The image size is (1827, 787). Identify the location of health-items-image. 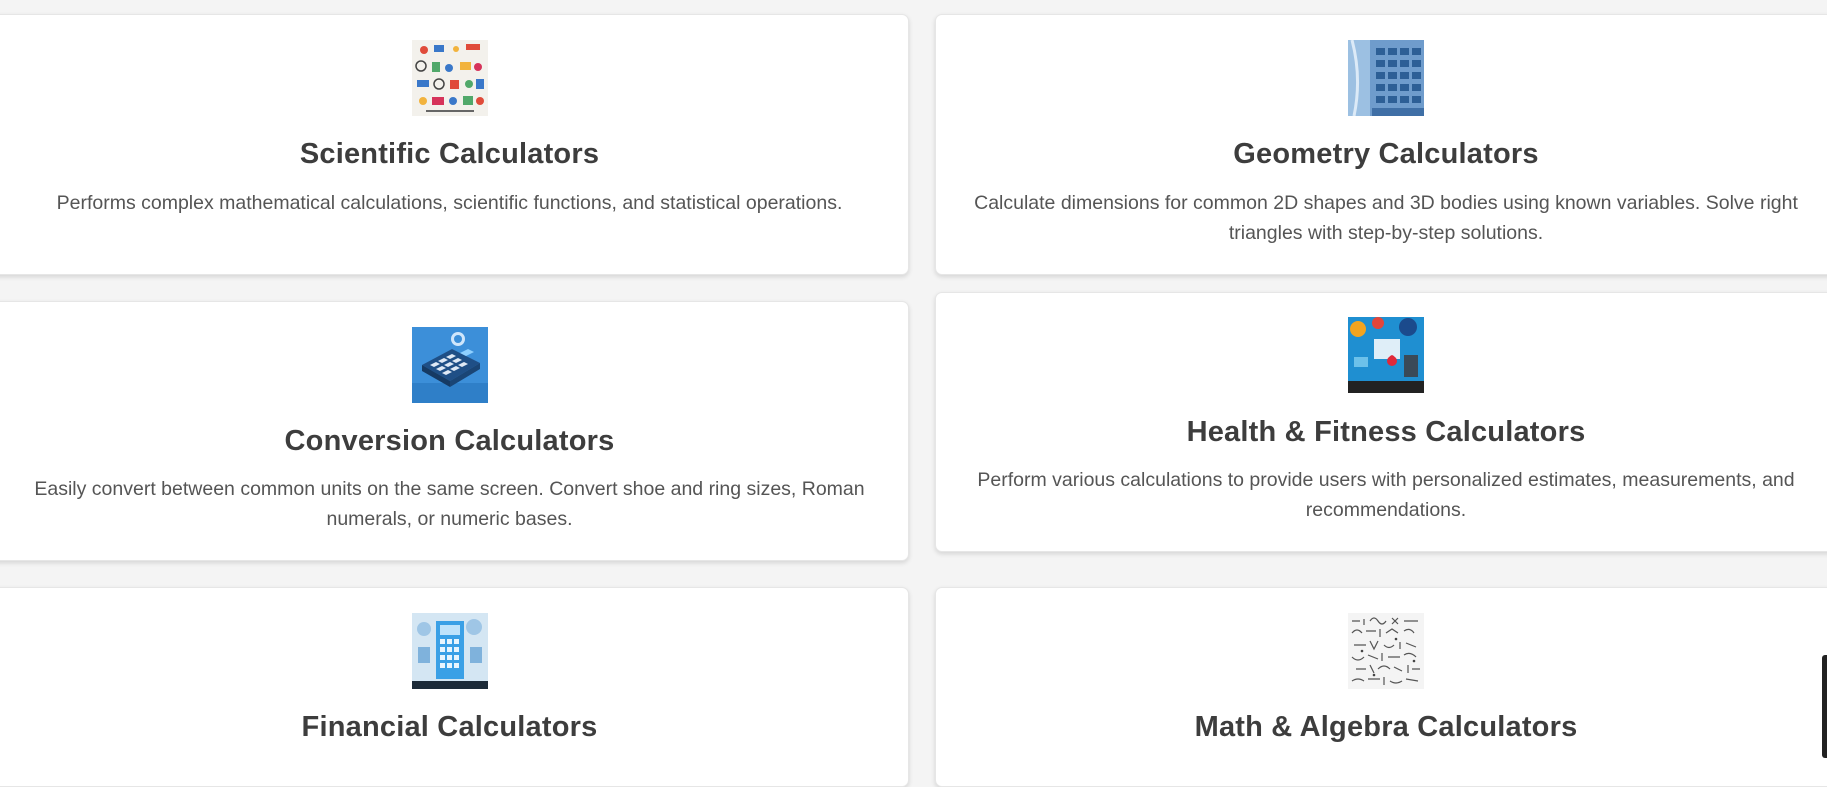
(1386, 355).